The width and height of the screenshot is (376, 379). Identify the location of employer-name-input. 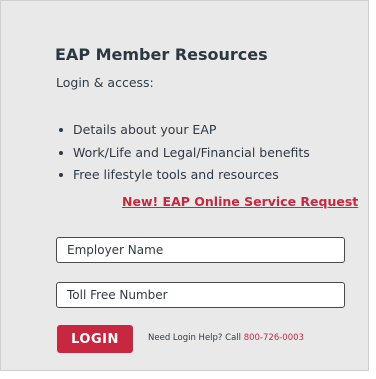
(200, 250).